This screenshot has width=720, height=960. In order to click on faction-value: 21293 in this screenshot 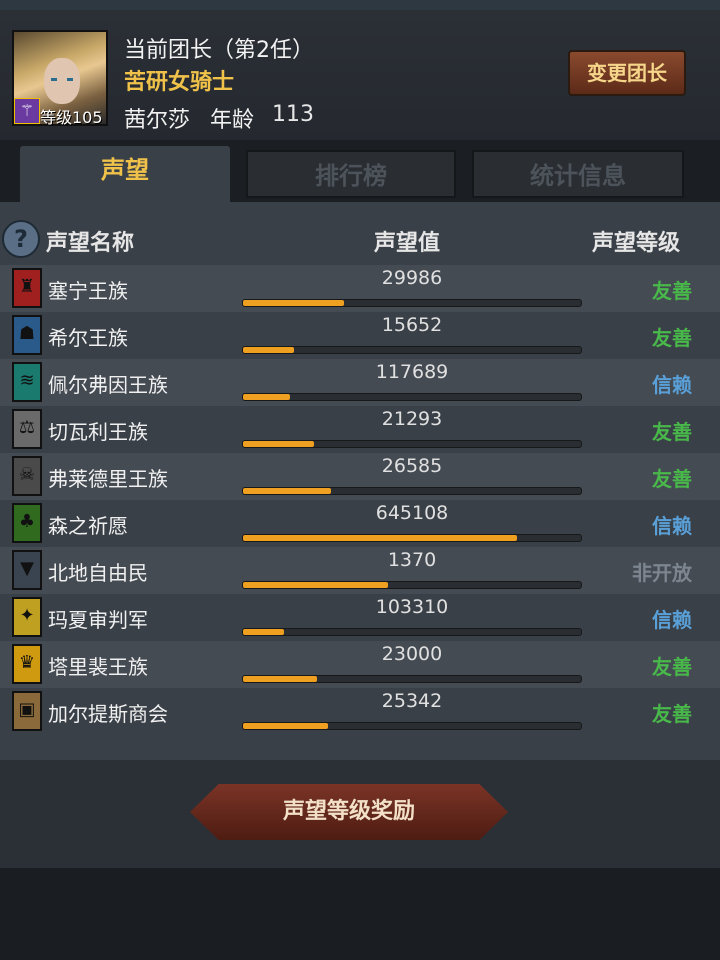, I will do `click(412, 419)`.